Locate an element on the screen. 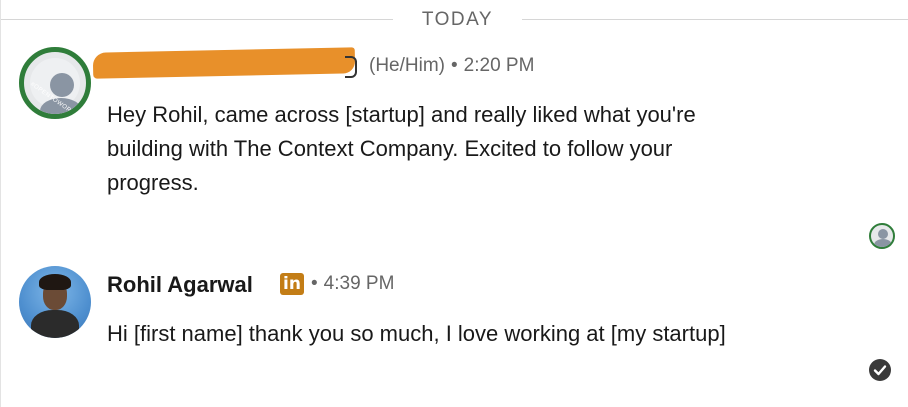  message-meta: (He/Him) • 2:20 PM is located at coordinates (451, 66).